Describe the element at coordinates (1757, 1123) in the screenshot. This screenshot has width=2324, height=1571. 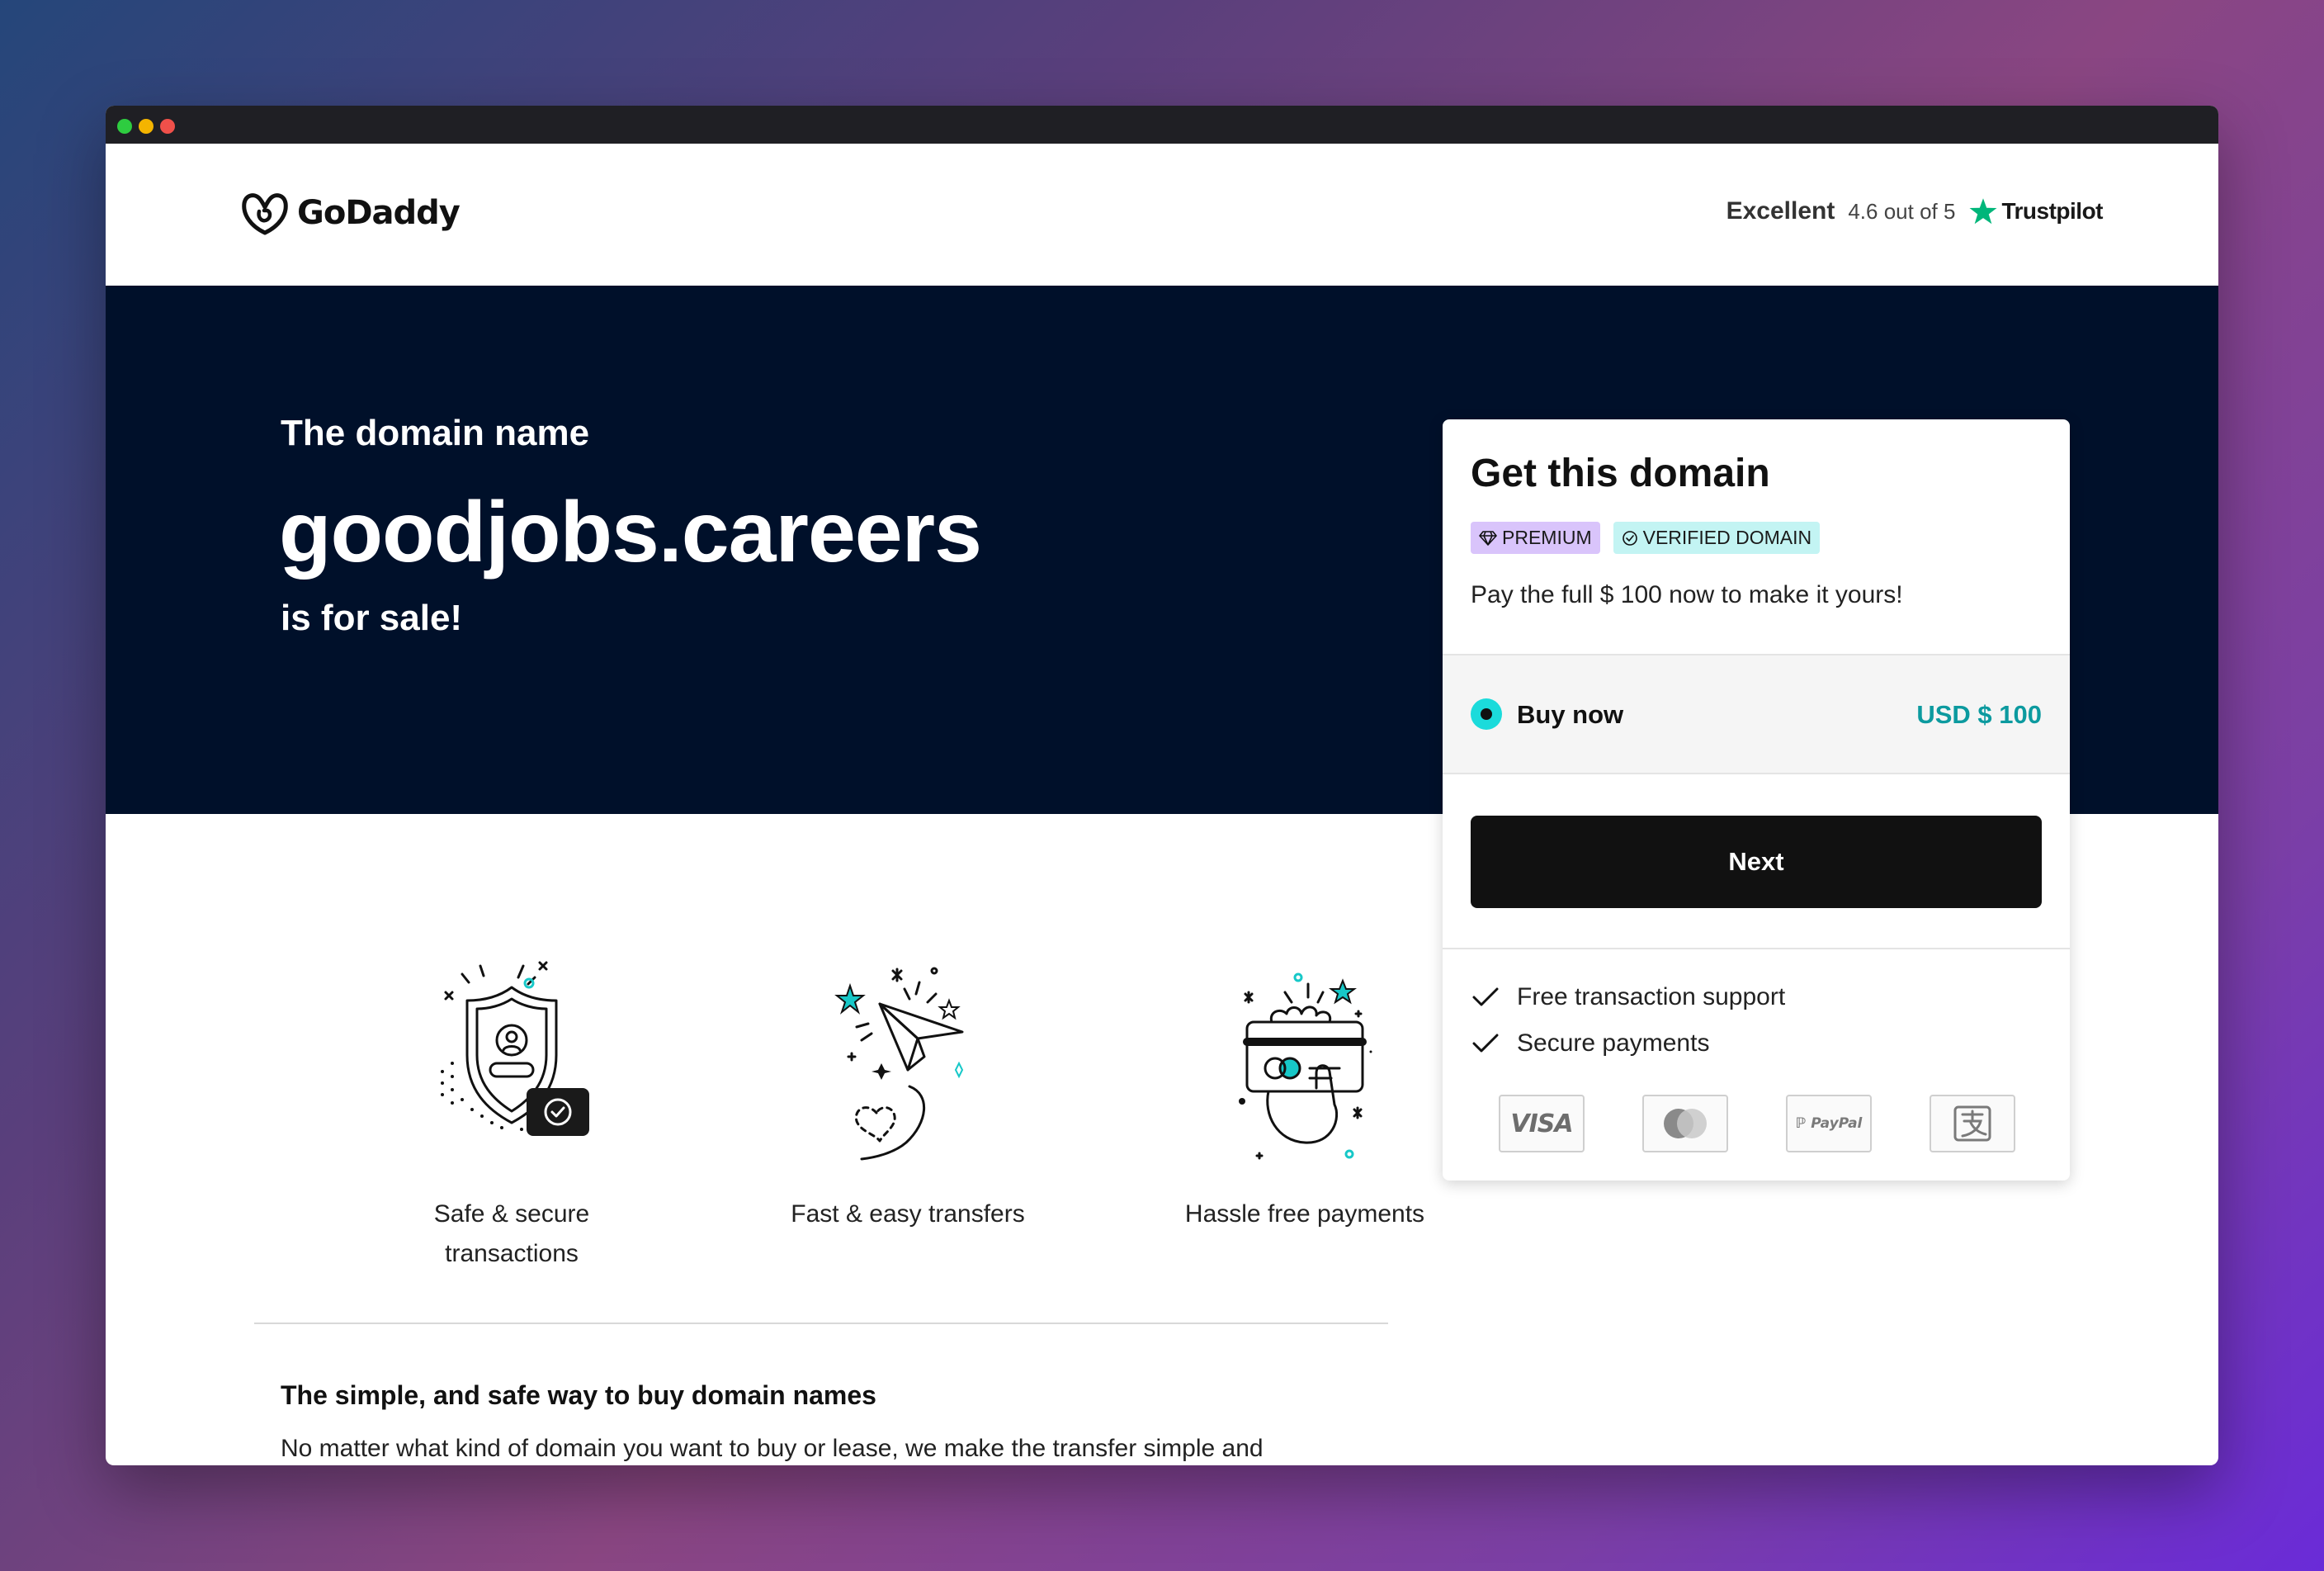
I see `payment-methods: VISA ℙ PayPal` at that location.